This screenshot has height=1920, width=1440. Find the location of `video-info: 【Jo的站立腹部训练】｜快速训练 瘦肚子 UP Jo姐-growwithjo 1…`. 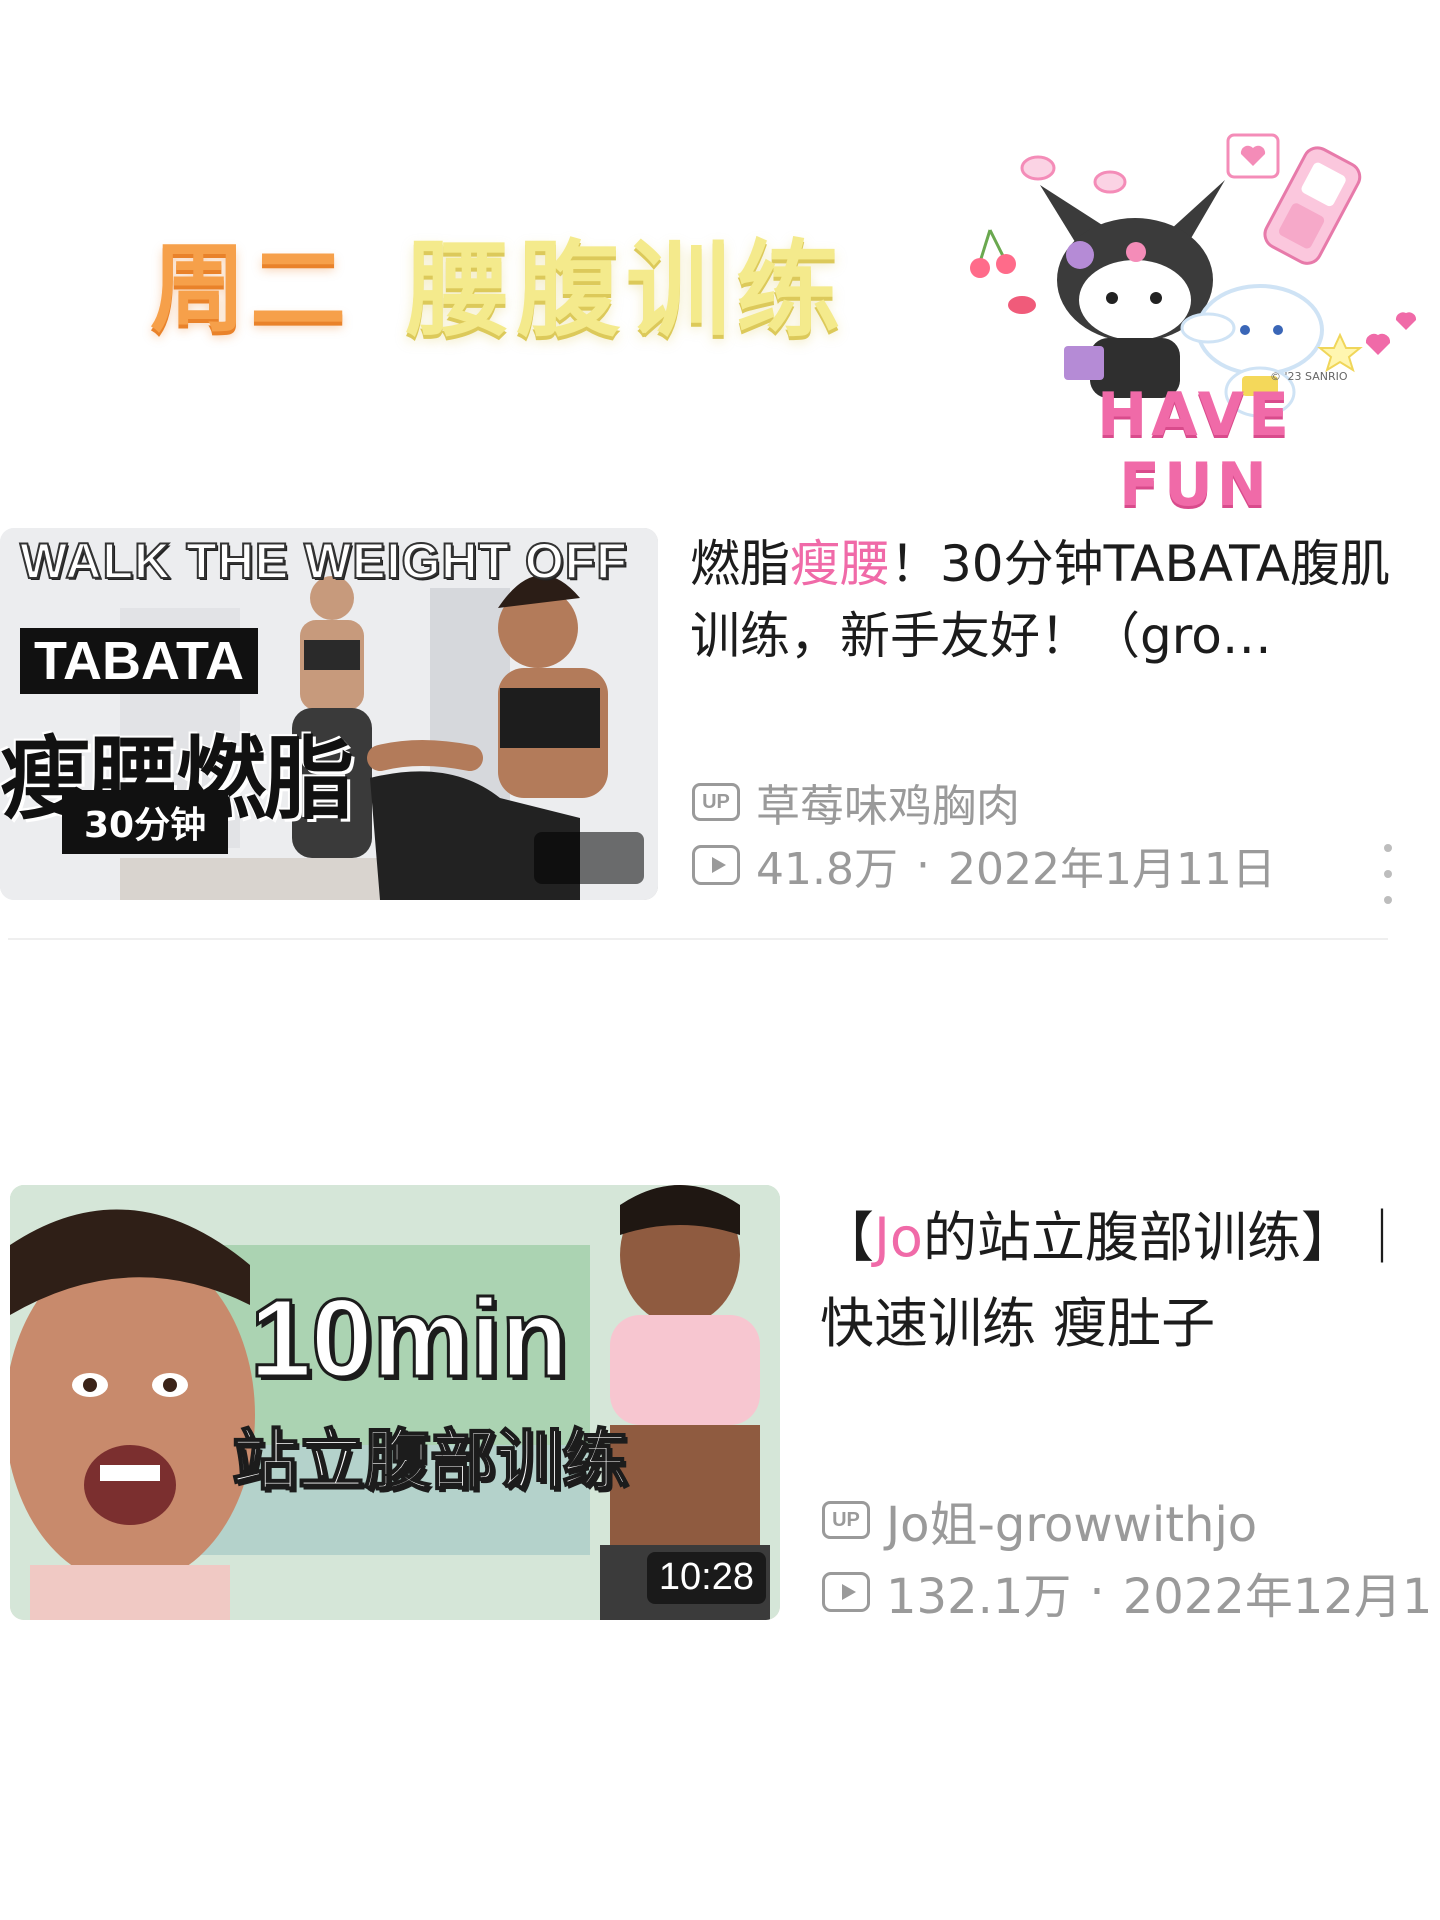

video-info: 【Jo的站立腹部训练】｜快速训练 瘦肚子 UP Jo姐-growwithjo 1… is located at coordinates (1130, 1405).